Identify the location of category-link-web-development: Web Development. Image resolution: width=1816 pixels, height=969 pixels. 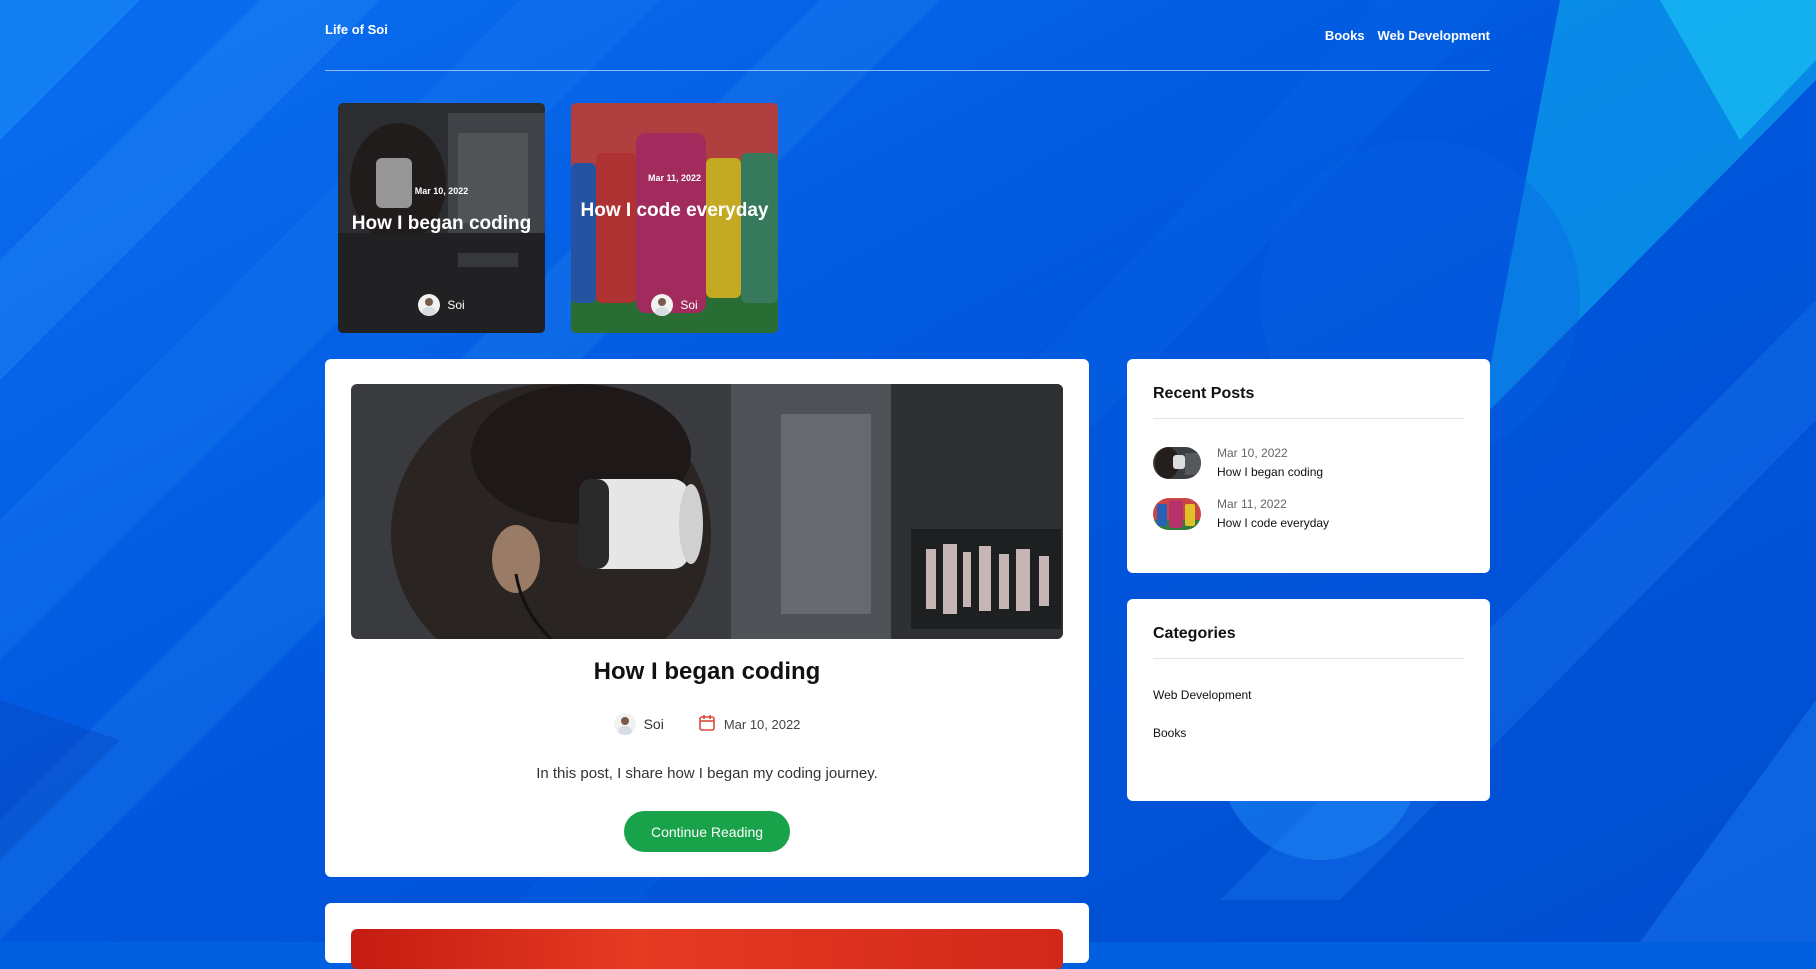
(1202, 695).